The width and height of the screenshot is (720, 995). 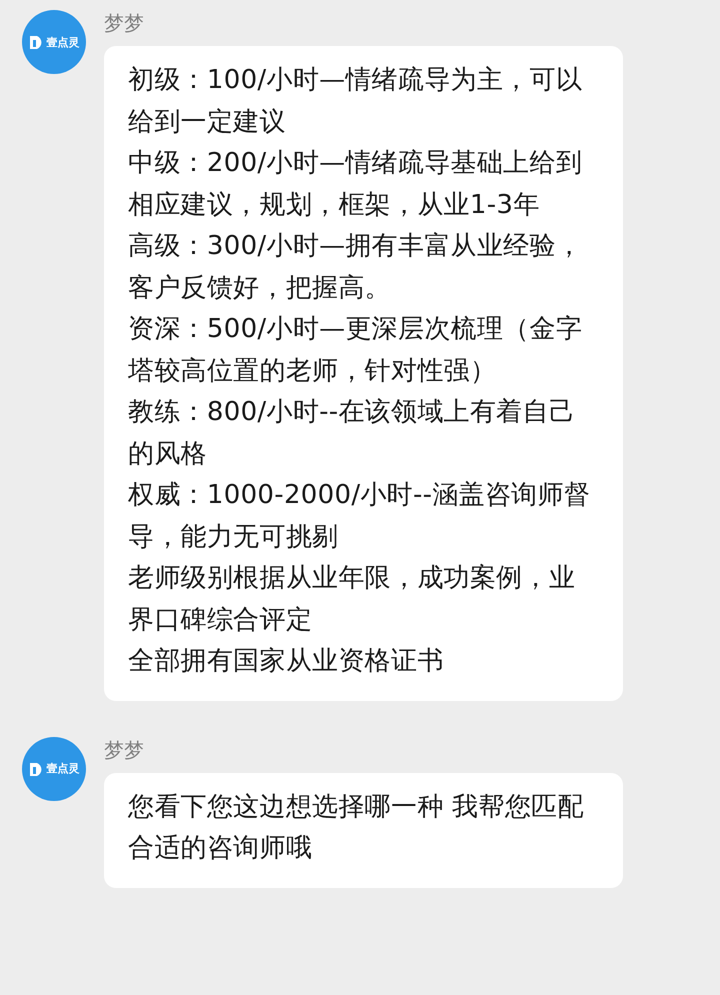 What do you see at coordinates (352, 599) in the screenshot?
I see `message-text: 老师级别根据从业年限，成功案例，业界口碑综合评定` at bounding box center [352, 599].